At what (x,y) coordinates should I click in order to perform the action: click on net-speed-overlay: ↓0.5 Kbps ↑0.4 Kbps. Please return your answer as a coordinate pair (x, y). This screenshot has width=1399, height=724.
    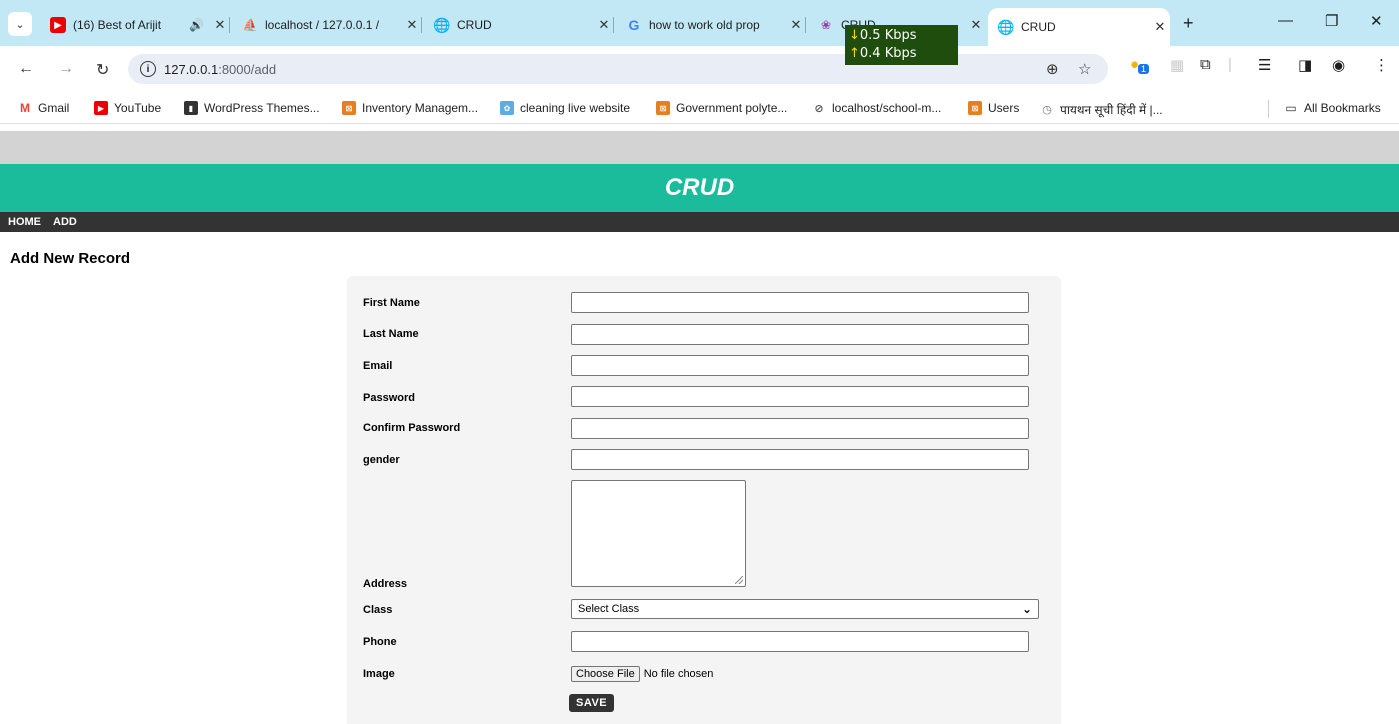
    Looking at the image, I should click on (901, 45).